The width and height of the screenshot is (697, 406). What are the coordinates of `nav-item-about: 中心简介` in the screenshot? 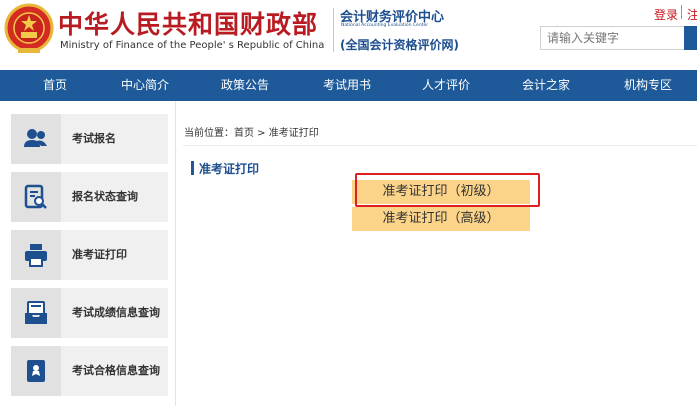 It's located at (145, 85).